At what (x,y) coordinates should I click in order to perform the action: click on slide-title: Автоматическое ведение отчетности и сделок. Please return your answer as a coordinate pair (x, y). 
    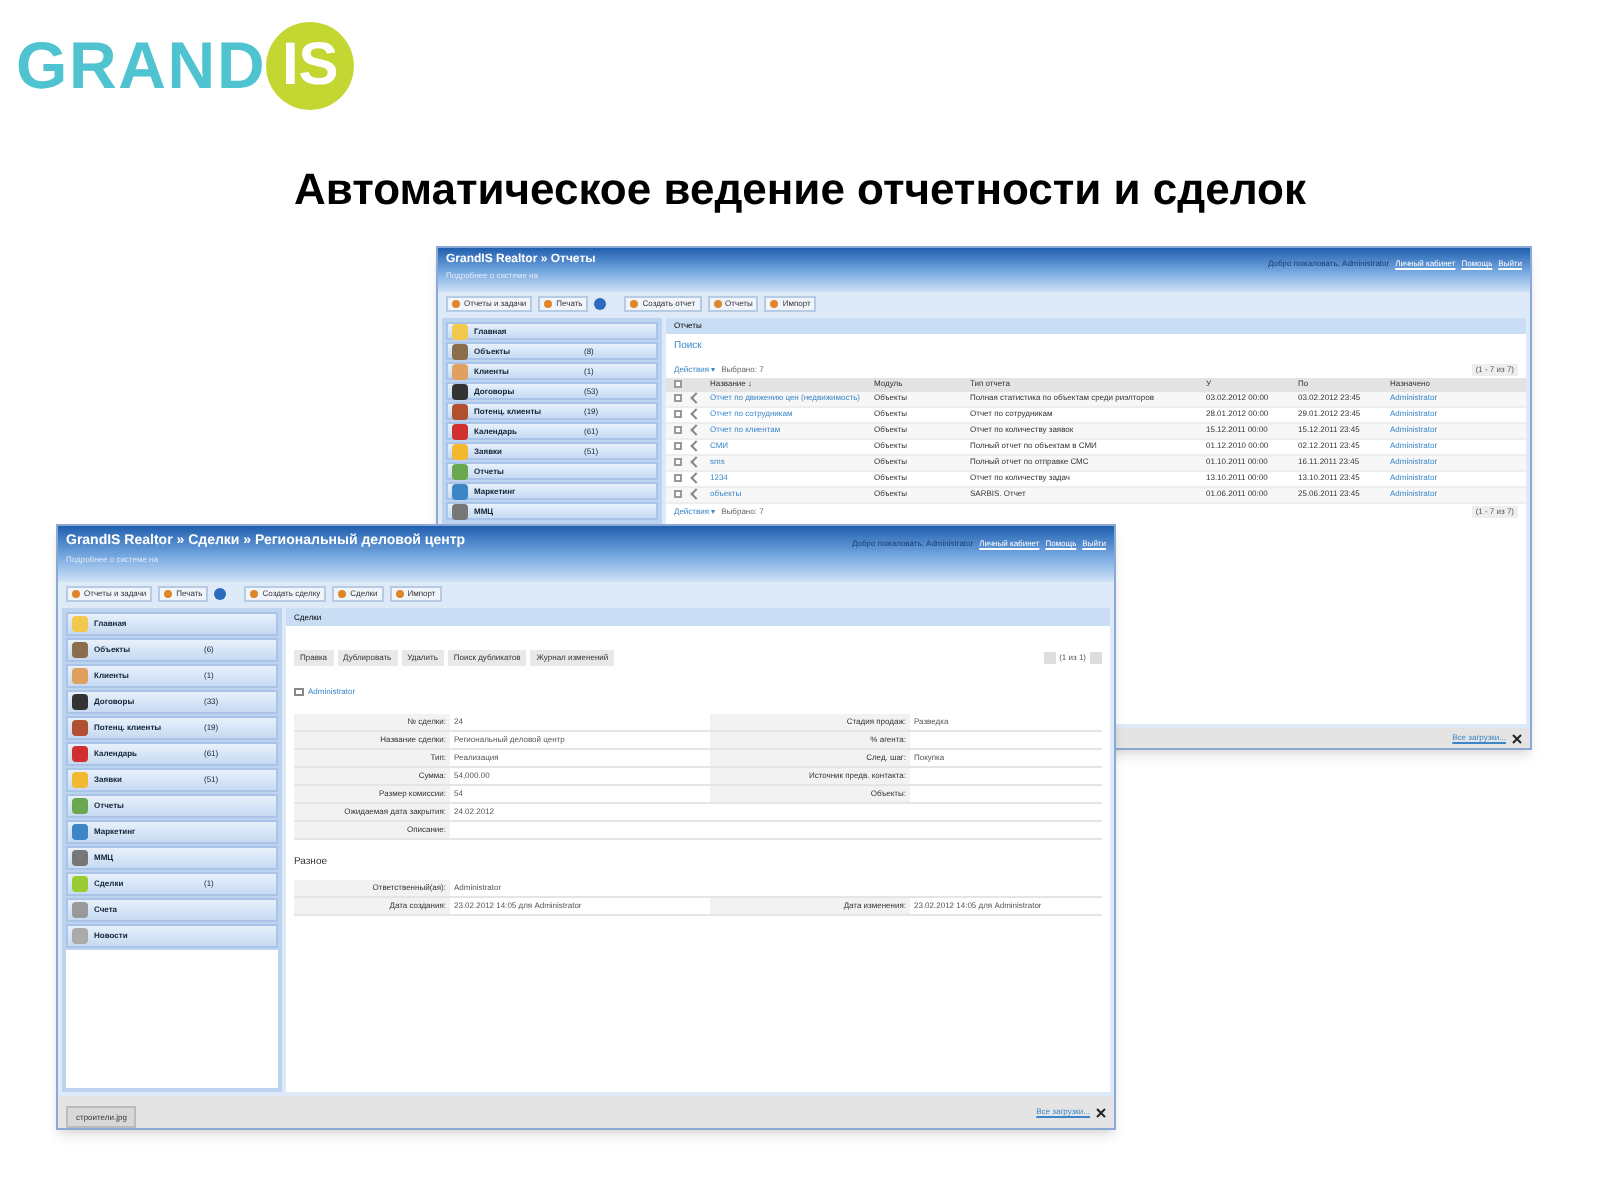
    Looking at the image, I should click on (799, 190).